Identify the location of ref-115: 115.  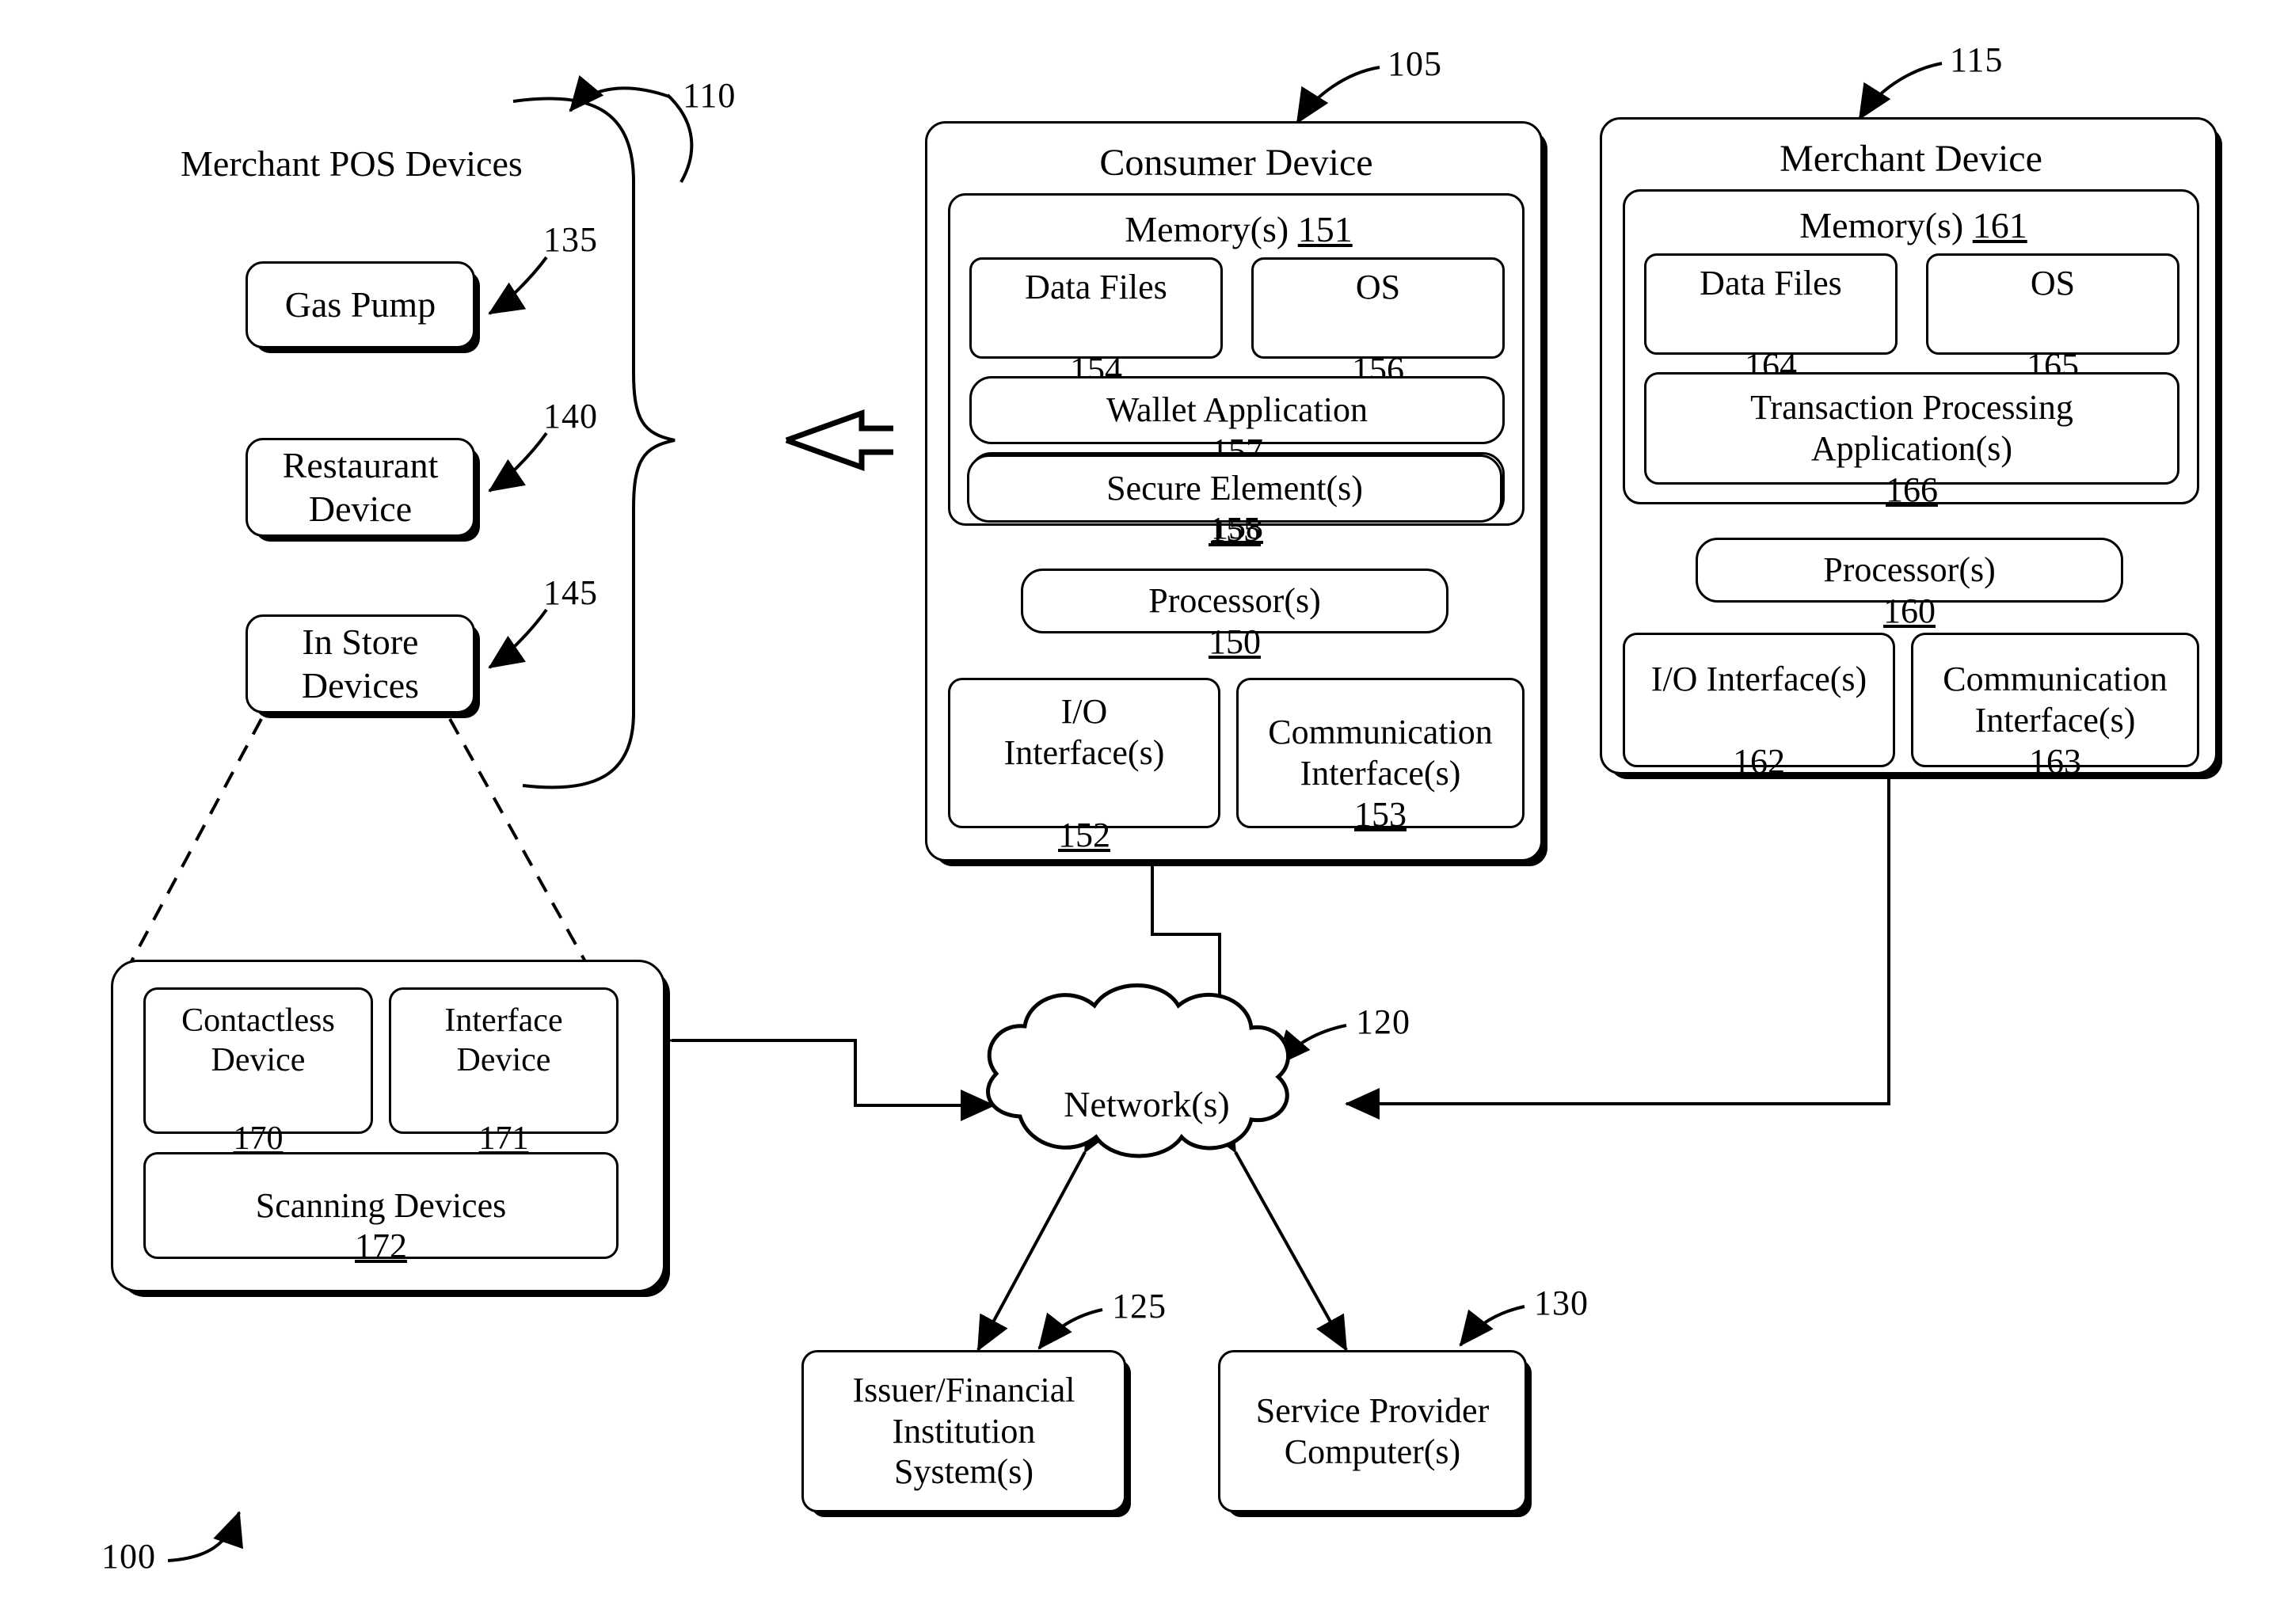
(1977, 60).